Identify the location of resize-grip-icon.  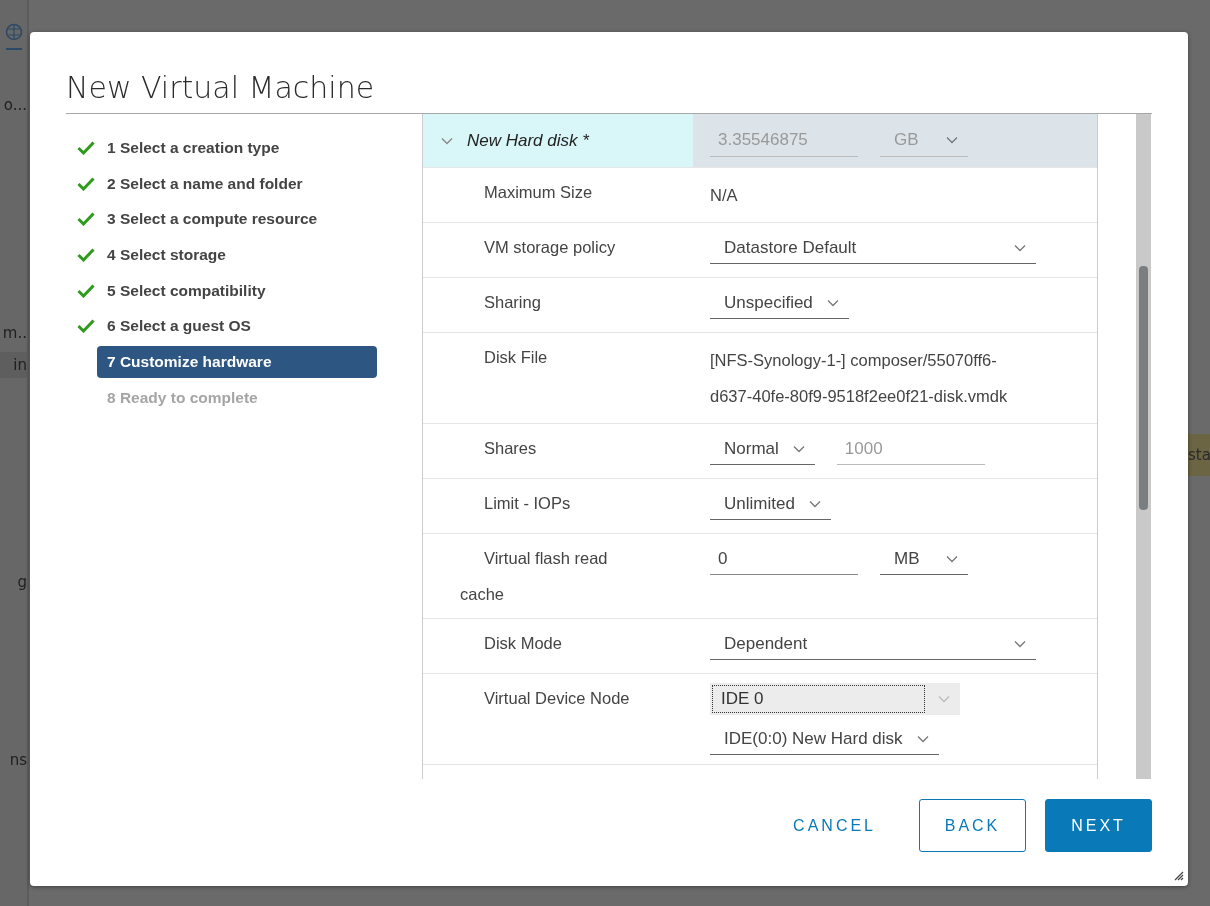
(1179, 876).